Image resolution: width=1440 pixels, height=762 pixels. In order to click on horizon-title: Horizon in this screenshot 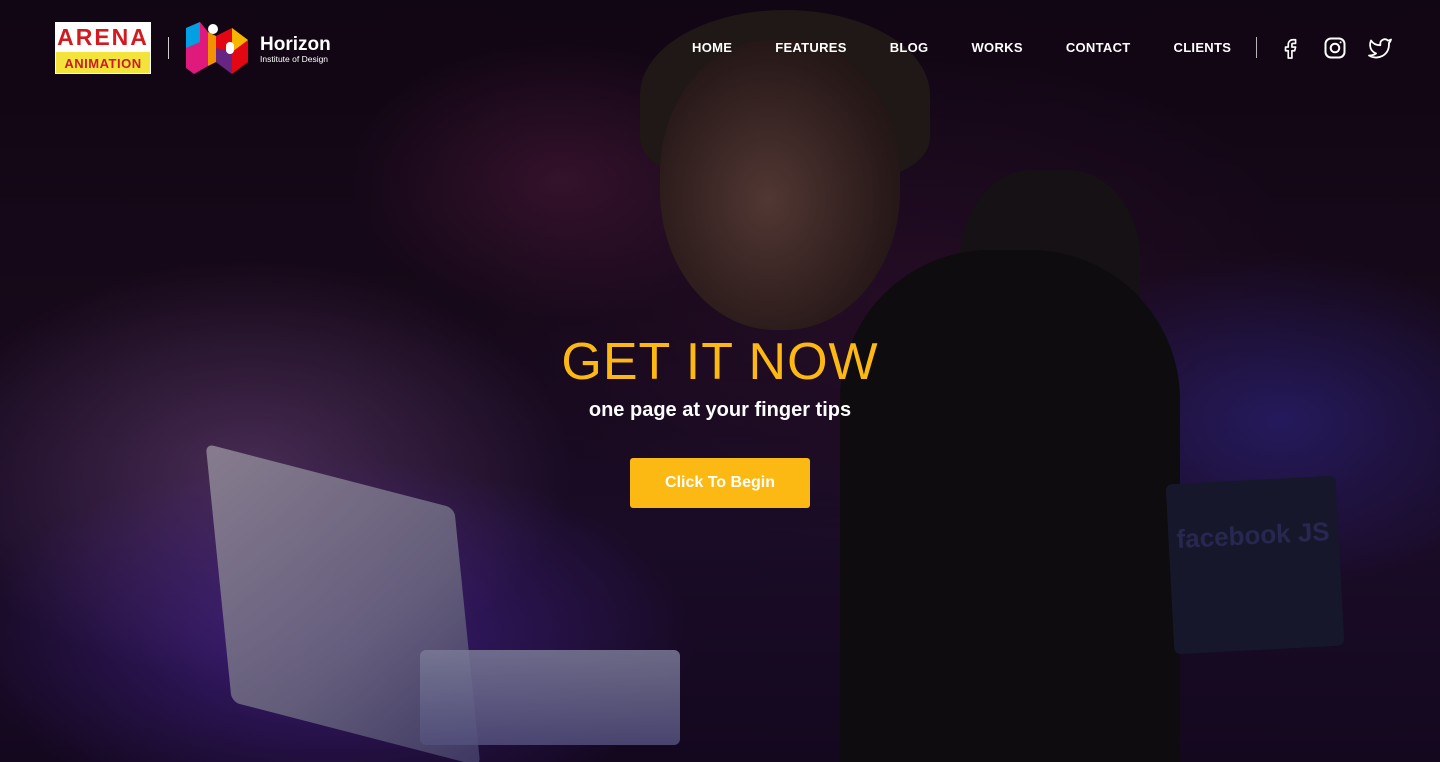, I will do `click(295, 44)`.